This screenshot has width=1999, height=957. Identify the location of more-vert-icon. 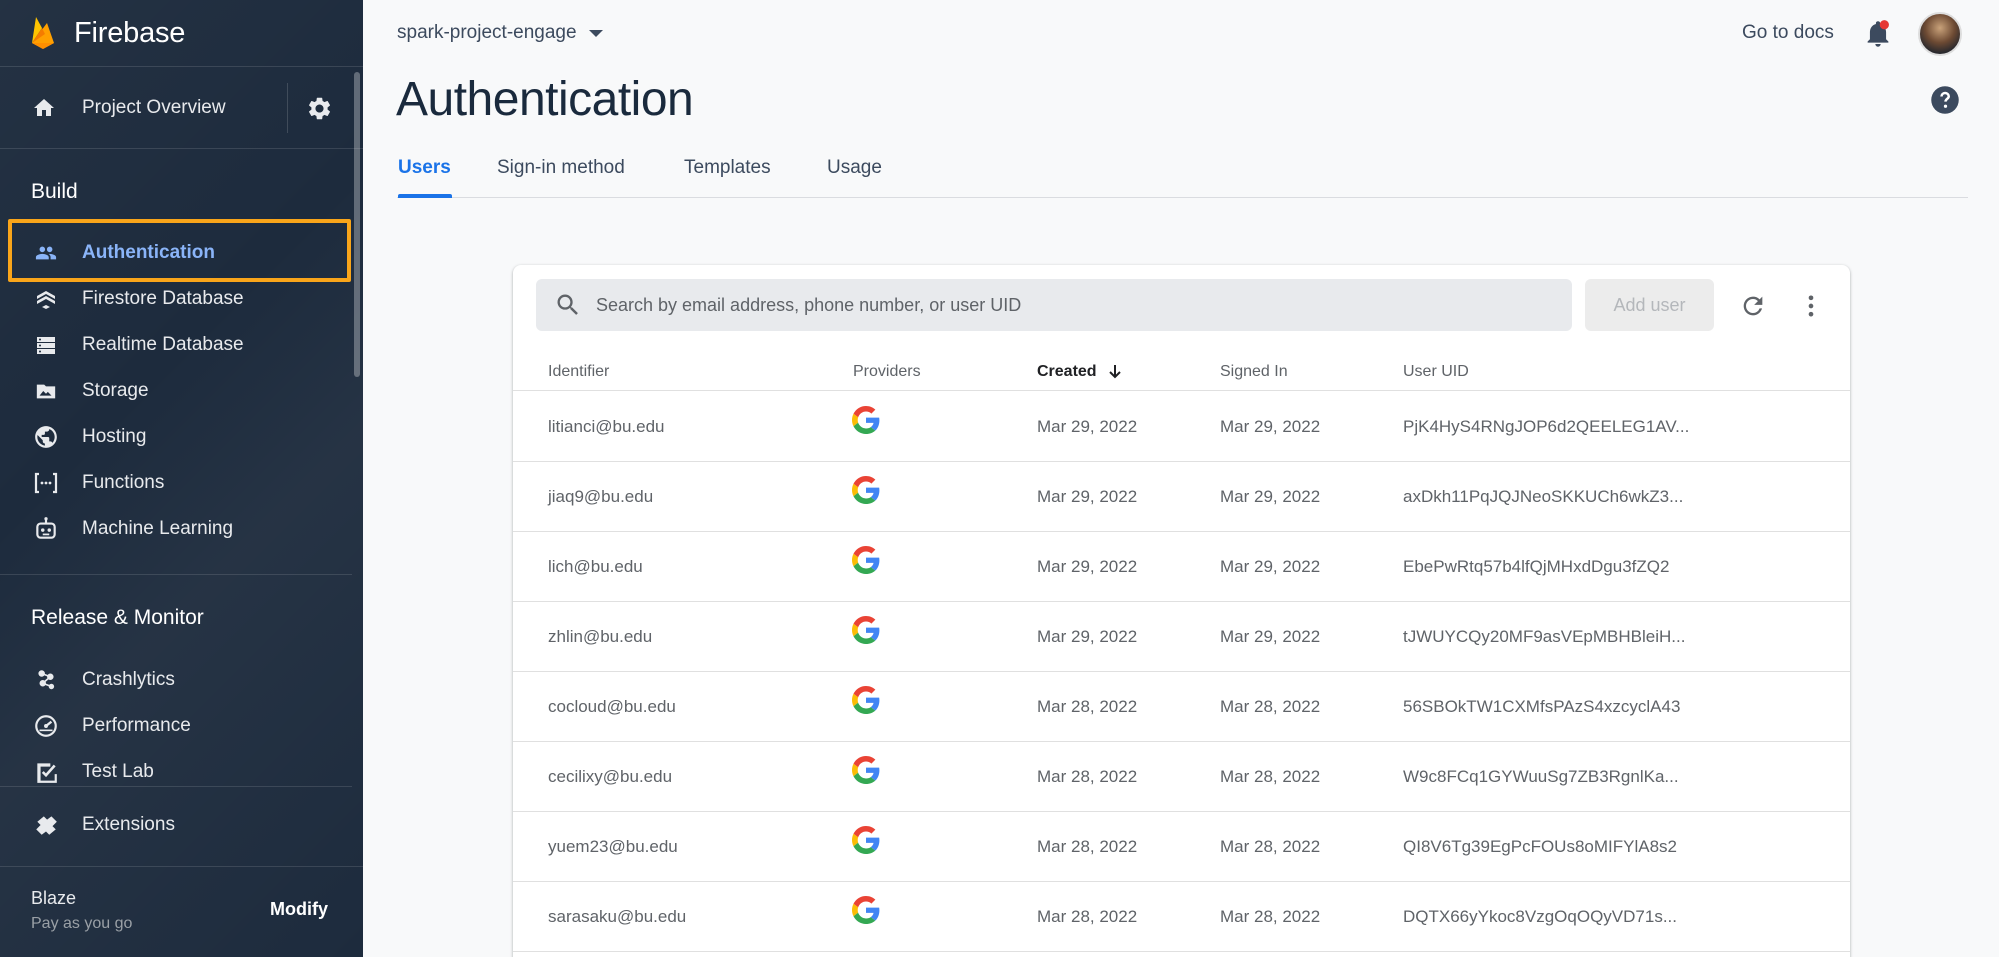
(1811, 306).